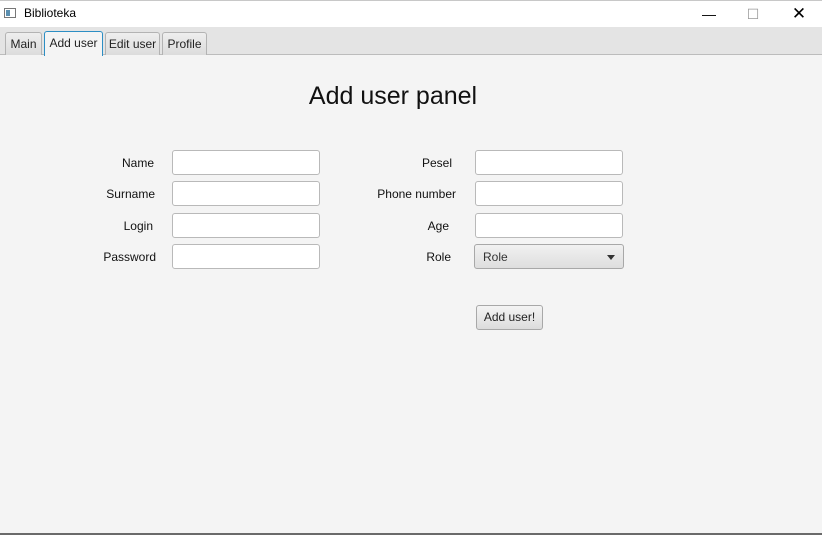 Image resolution: width=822 pixels, height=535 pixels. What do you see at coordinates (246, 225) in the screenshot?
I see `login-field` at bounding box center [246, 225].